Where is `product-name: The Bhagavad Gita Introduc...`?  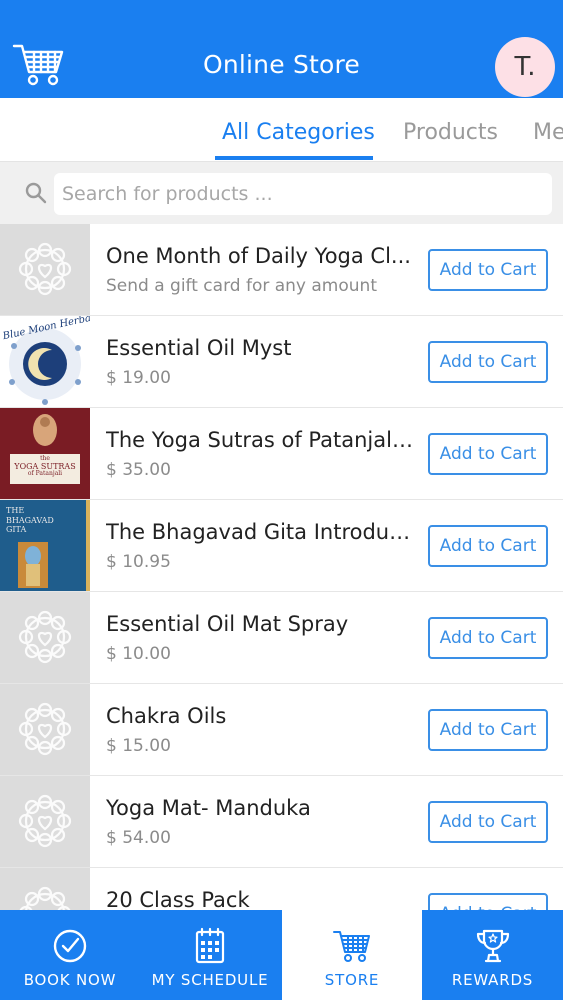
product-name: The Bhagavad Gita Introduc... is located at coordinates (262, 532).